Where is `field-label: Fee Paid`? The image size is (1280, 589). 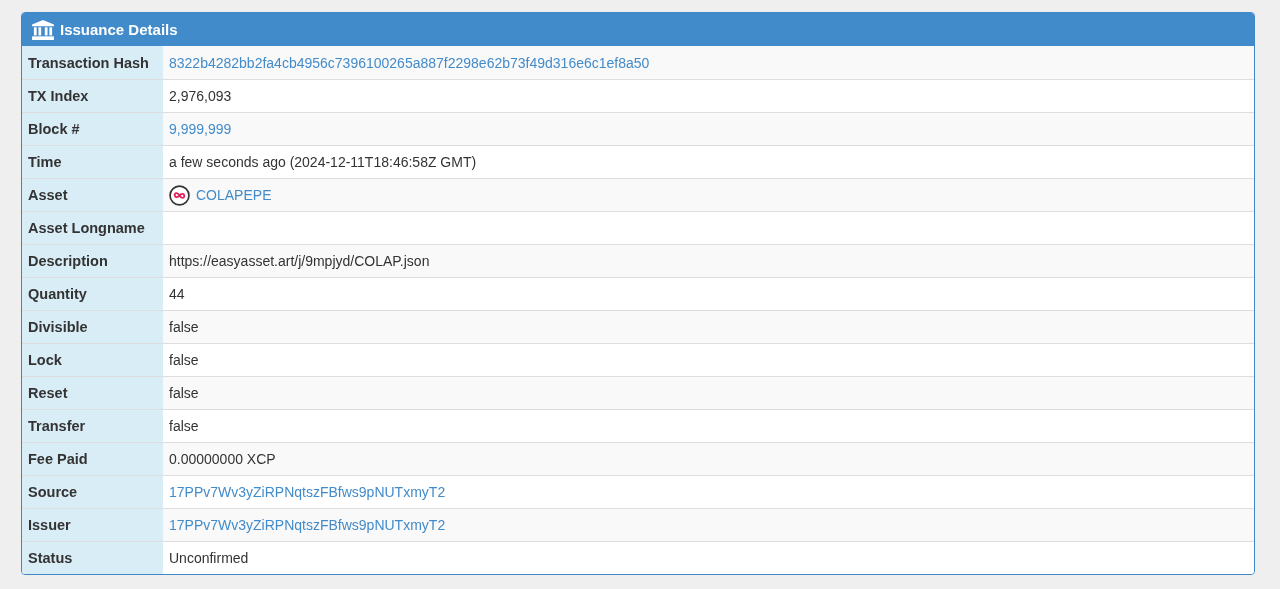 field-label: Fee Paid is located at coordinates (92, 459).